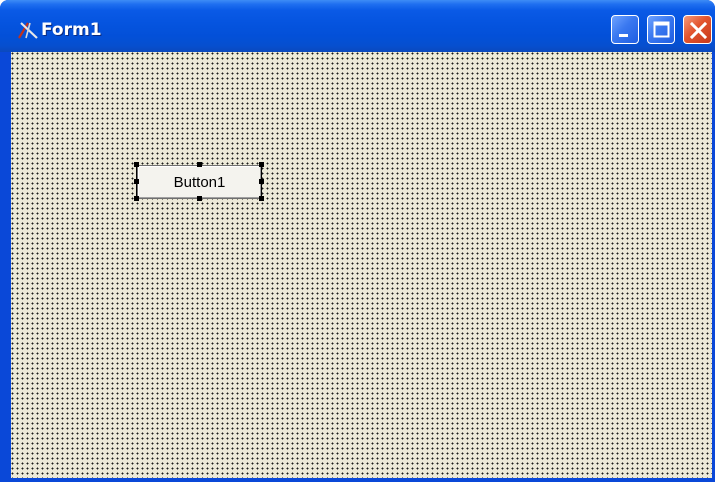 This screenshot has width=715, height=482. I want to click on maximize-button, so click(661, 29).